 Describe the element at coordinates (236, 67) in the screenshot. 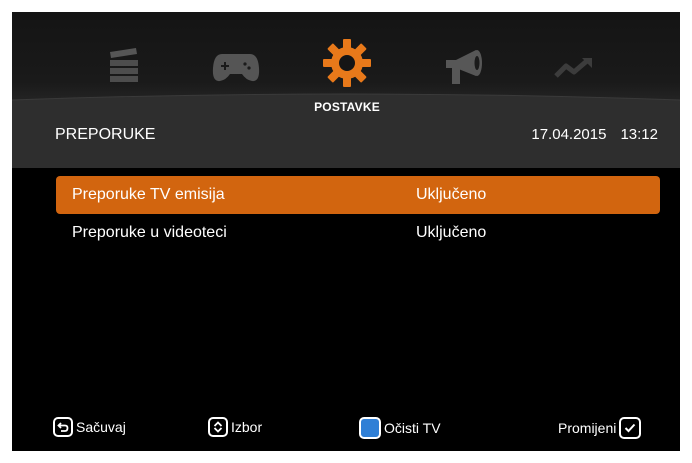

I see `gamepad-icon` at that location.